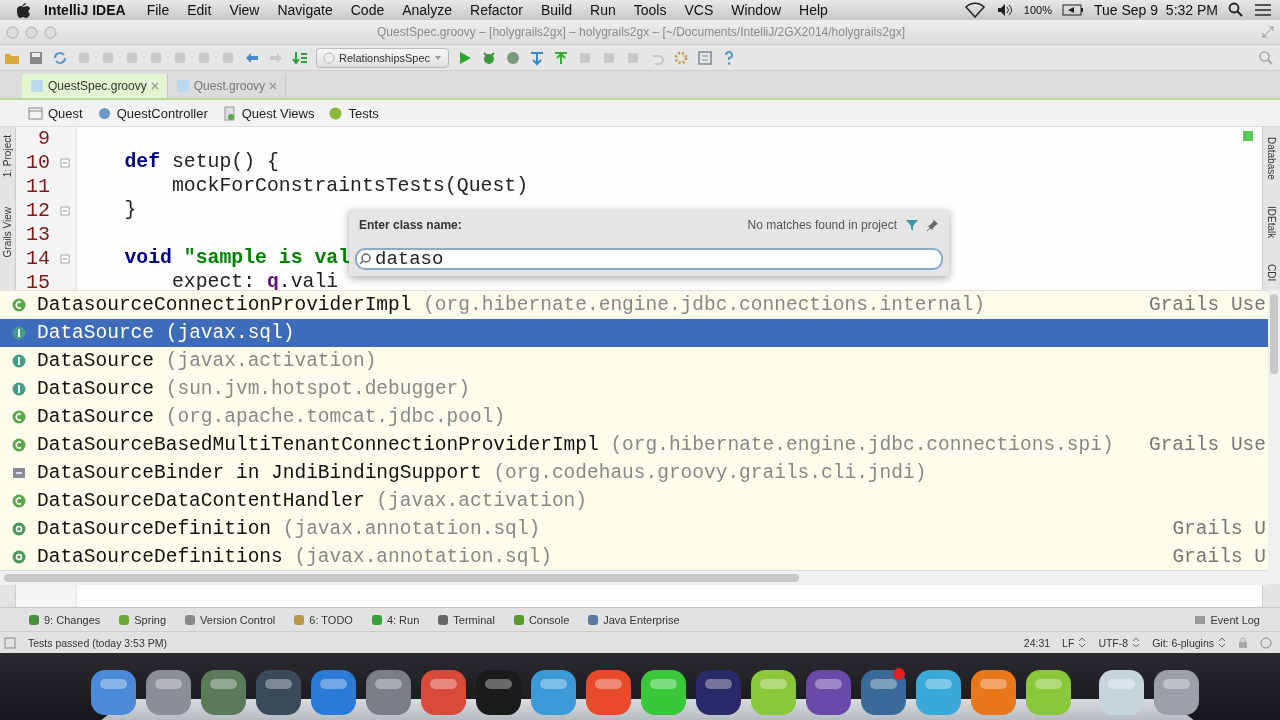 The width and height of the screenshot is (1280, 720). Describe the element at coordinates (36, 57) in the screenshot. I see `save-icon` at that location.